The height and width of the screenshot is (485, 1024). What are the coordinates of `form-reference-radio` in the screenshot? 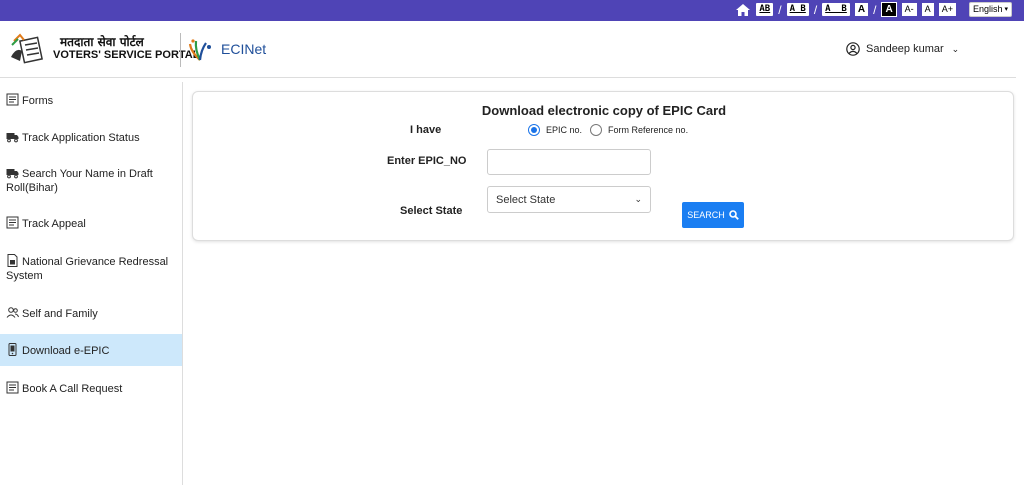 It's located at (596, 130).